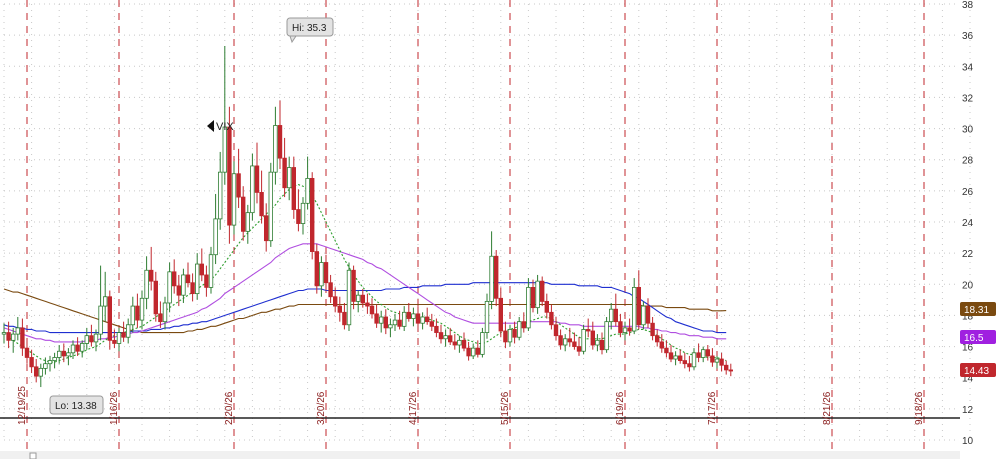 This screenshot has height=459, width=997. Describe the element at coordinates (309, 28) in the screenshot. I see `high-label: Hi: 35.3` at that location.